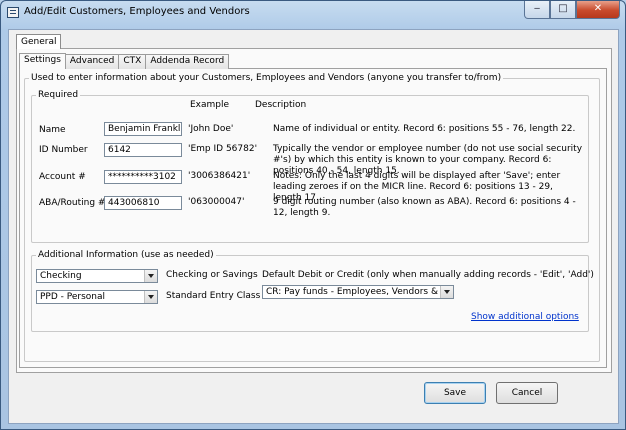  What do you see at coordinates (92, 61) in the screenshot?
I see `tab-advanced: Advanced` at bounding box center [92, 61].